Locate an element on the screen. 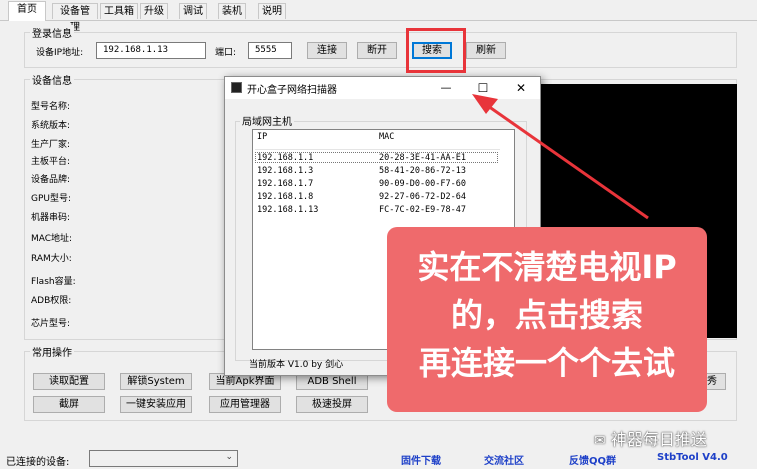 The height and width of the screenshot is (469, 757). callout-line: 再连接一个个去试 is located at coordinates (546, 363).